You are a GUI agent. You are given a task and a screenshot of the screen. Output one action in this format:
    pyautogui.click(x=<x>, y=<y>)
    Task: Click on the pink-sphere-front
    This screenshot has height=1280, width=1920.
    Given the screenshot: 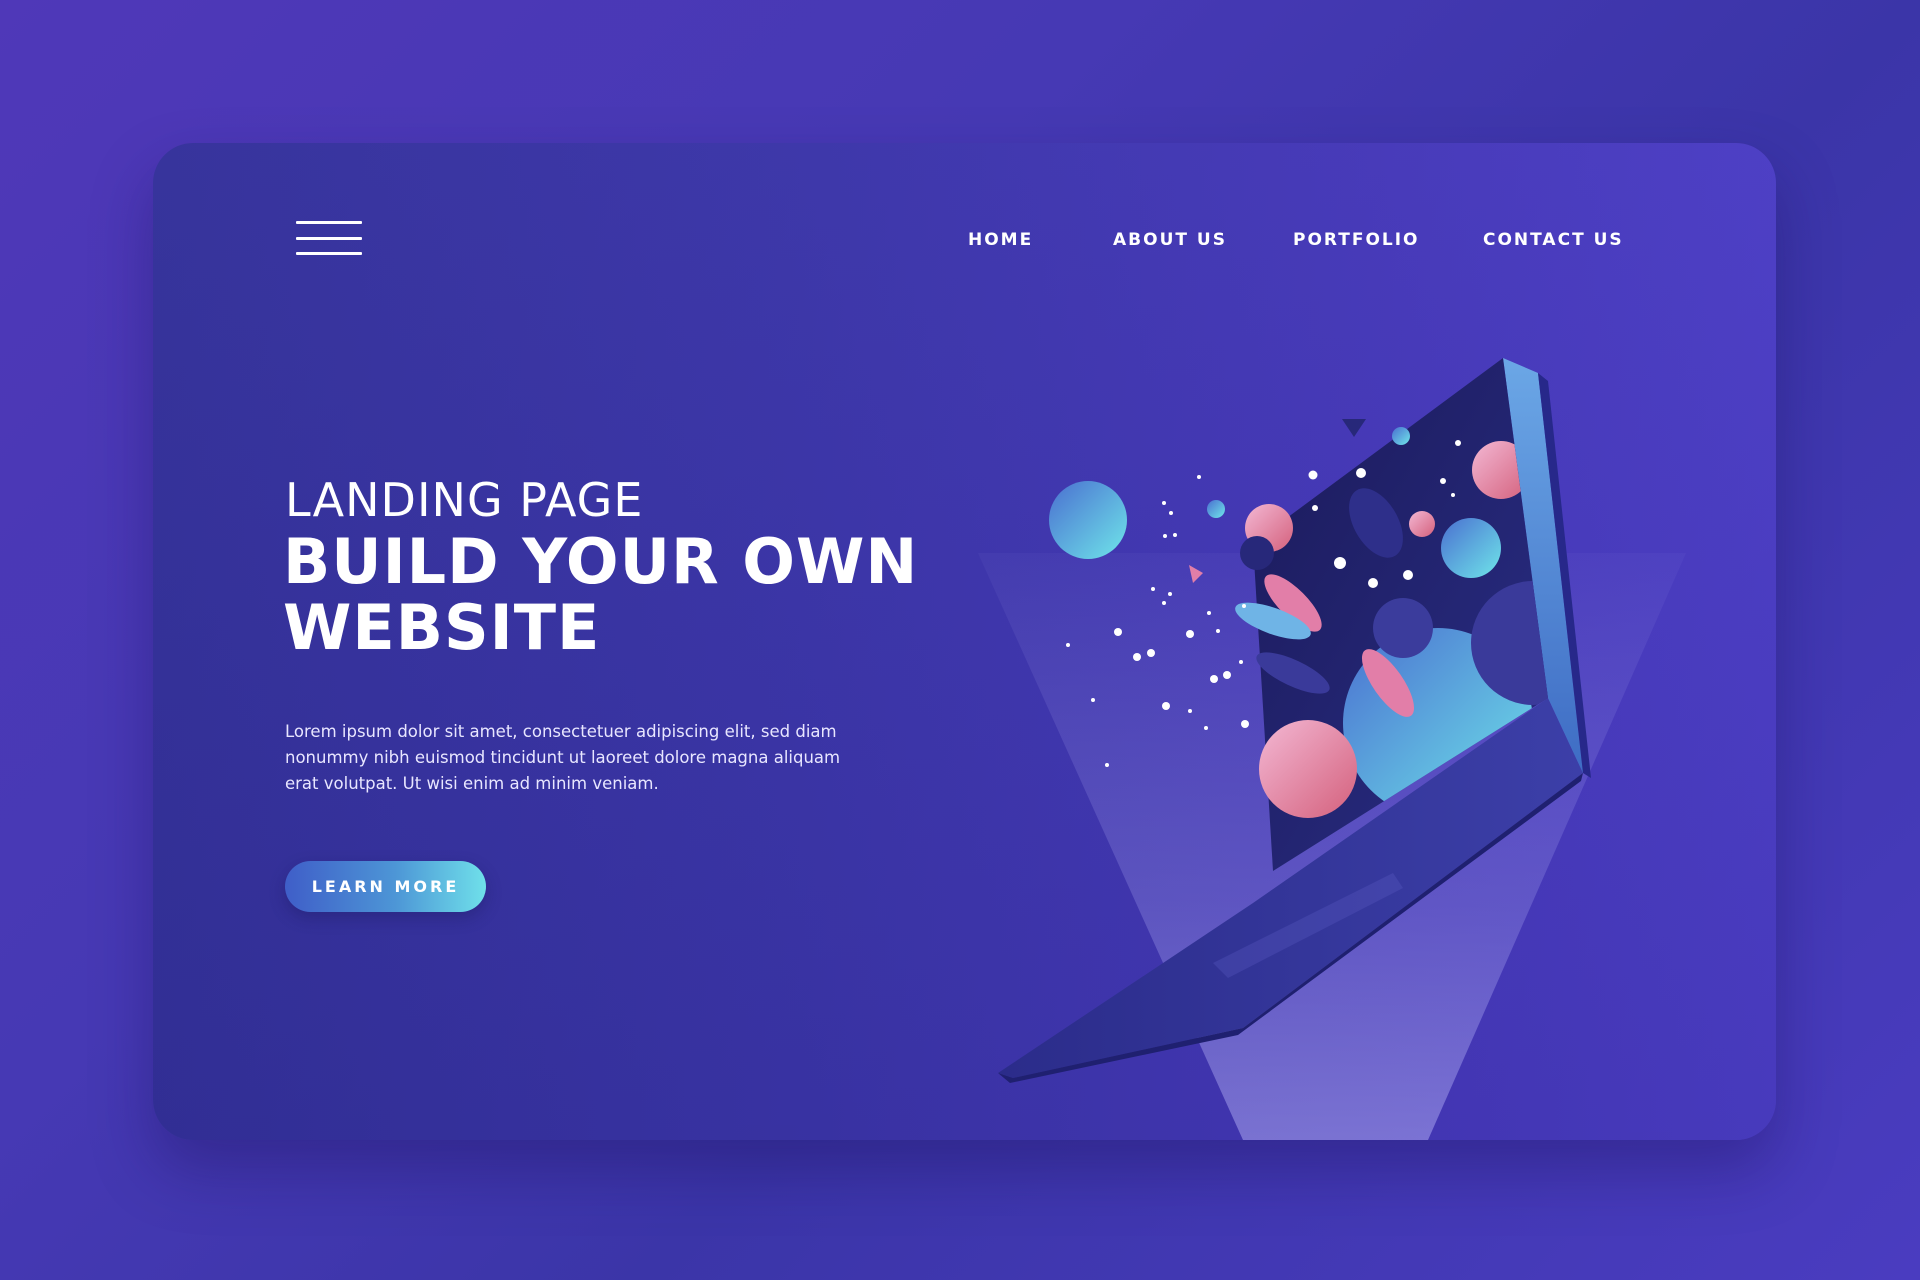 What is the action you would take?
    pyautogui.click(x=1308, y=769)
    